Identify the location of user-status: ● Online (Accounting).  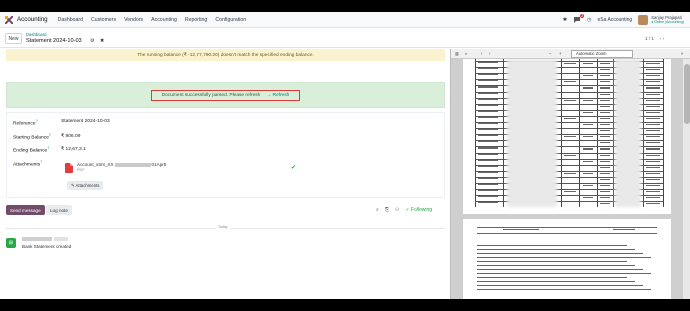
(667, 21).